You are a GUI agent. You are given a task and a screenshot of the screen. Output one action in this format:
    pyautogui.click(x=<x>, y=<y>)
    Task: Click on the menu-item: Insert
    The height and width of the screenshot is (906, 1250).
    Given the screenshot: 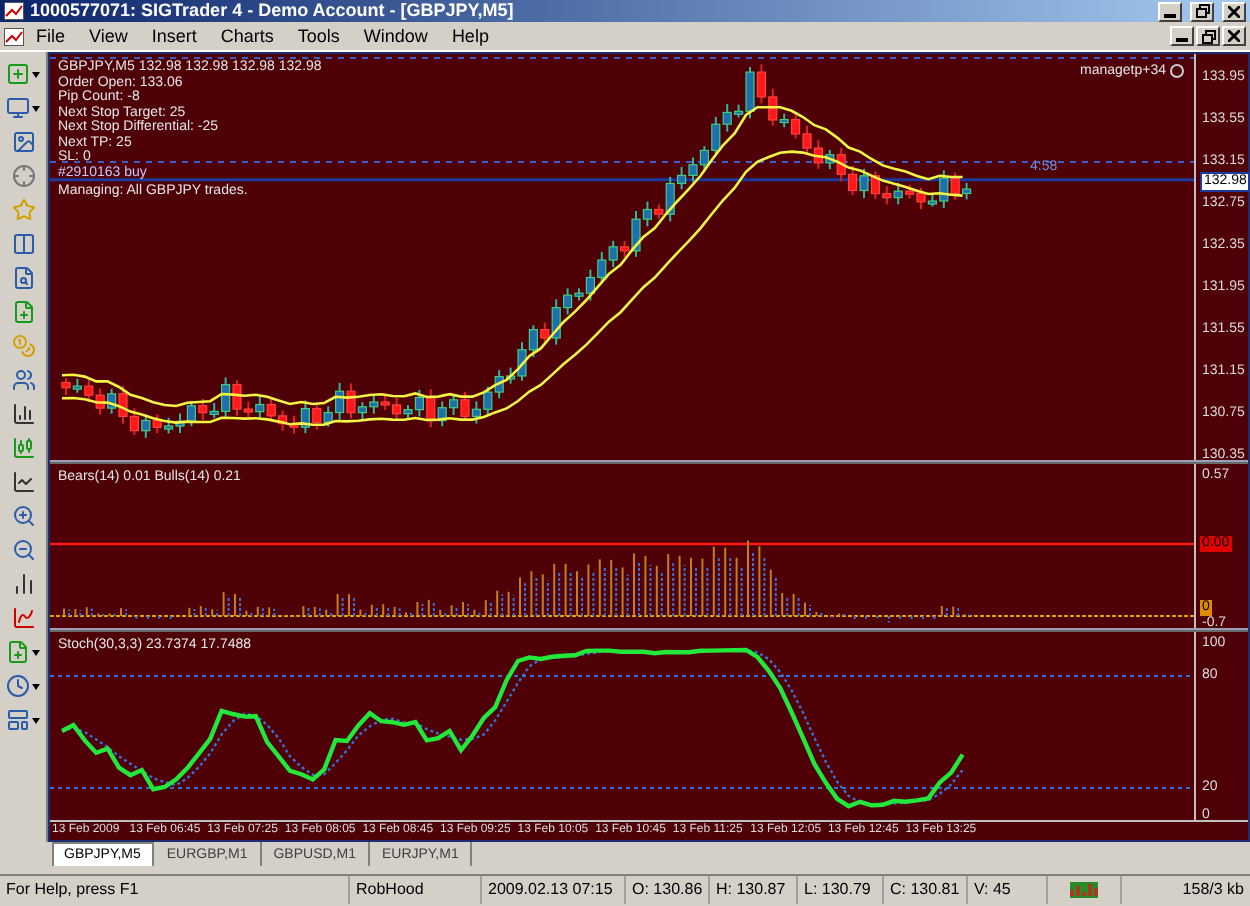 What is the action you would take?
    pyautogui.click(x=174, y=36)
    